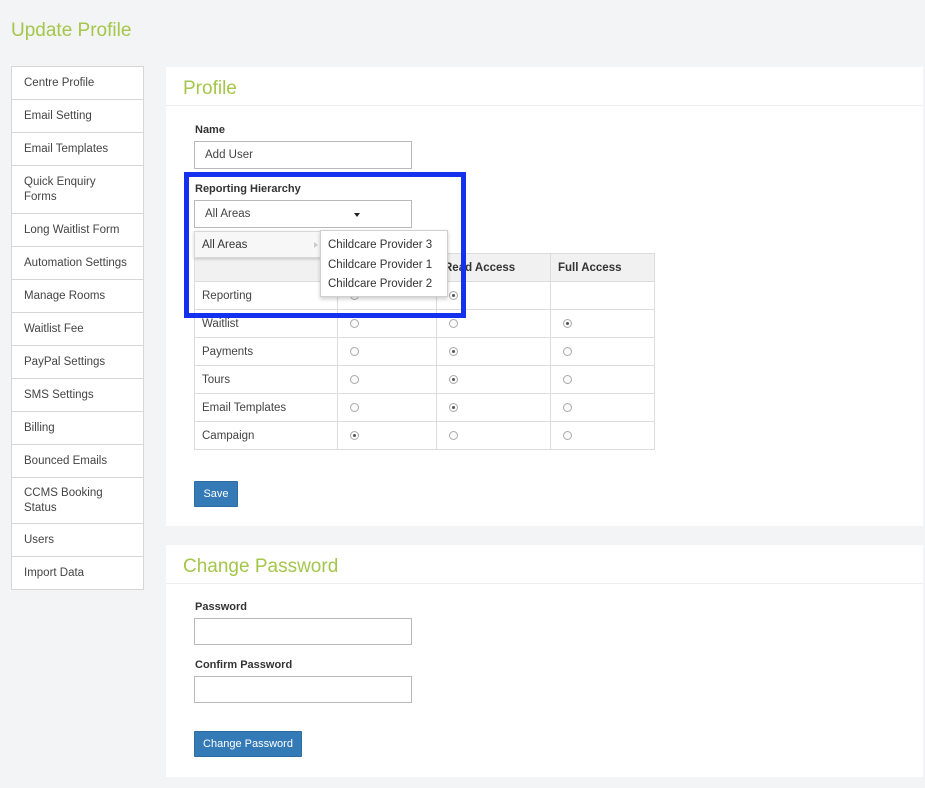  What do you see at coordinates (77, 573) in the screenshot?
I see `sidebar-item-import-data: Import Data` at bounding box center [77, 573].